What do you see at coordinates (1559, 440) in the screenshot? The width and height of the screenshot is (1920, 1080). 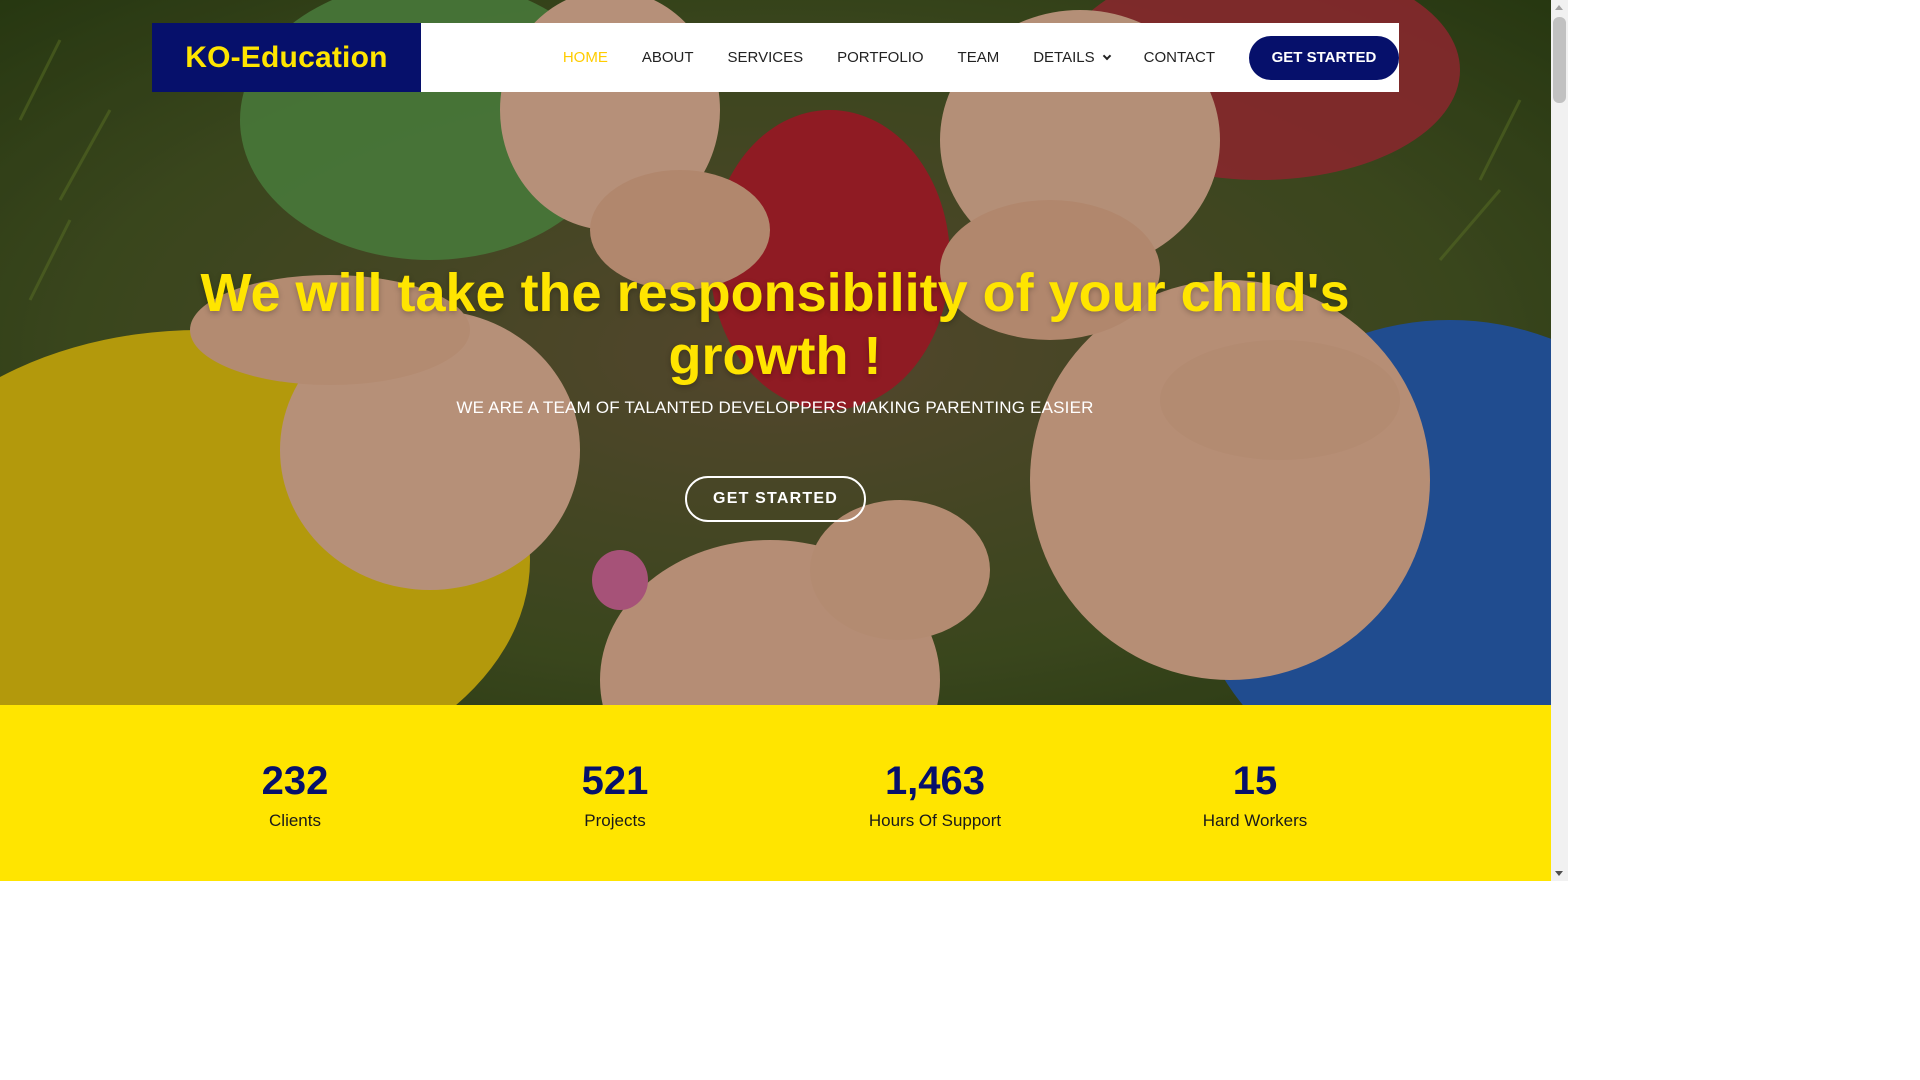 I see `page-scrollbar` at bounding box center [1559, 440].